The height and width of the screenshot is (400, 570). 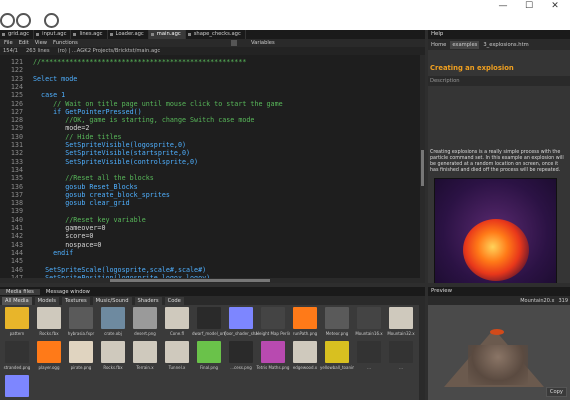 What do you see at coordinates (46, 300) in the screenshot?
I see `filter-models: Models` at bounding box center [46, 300].